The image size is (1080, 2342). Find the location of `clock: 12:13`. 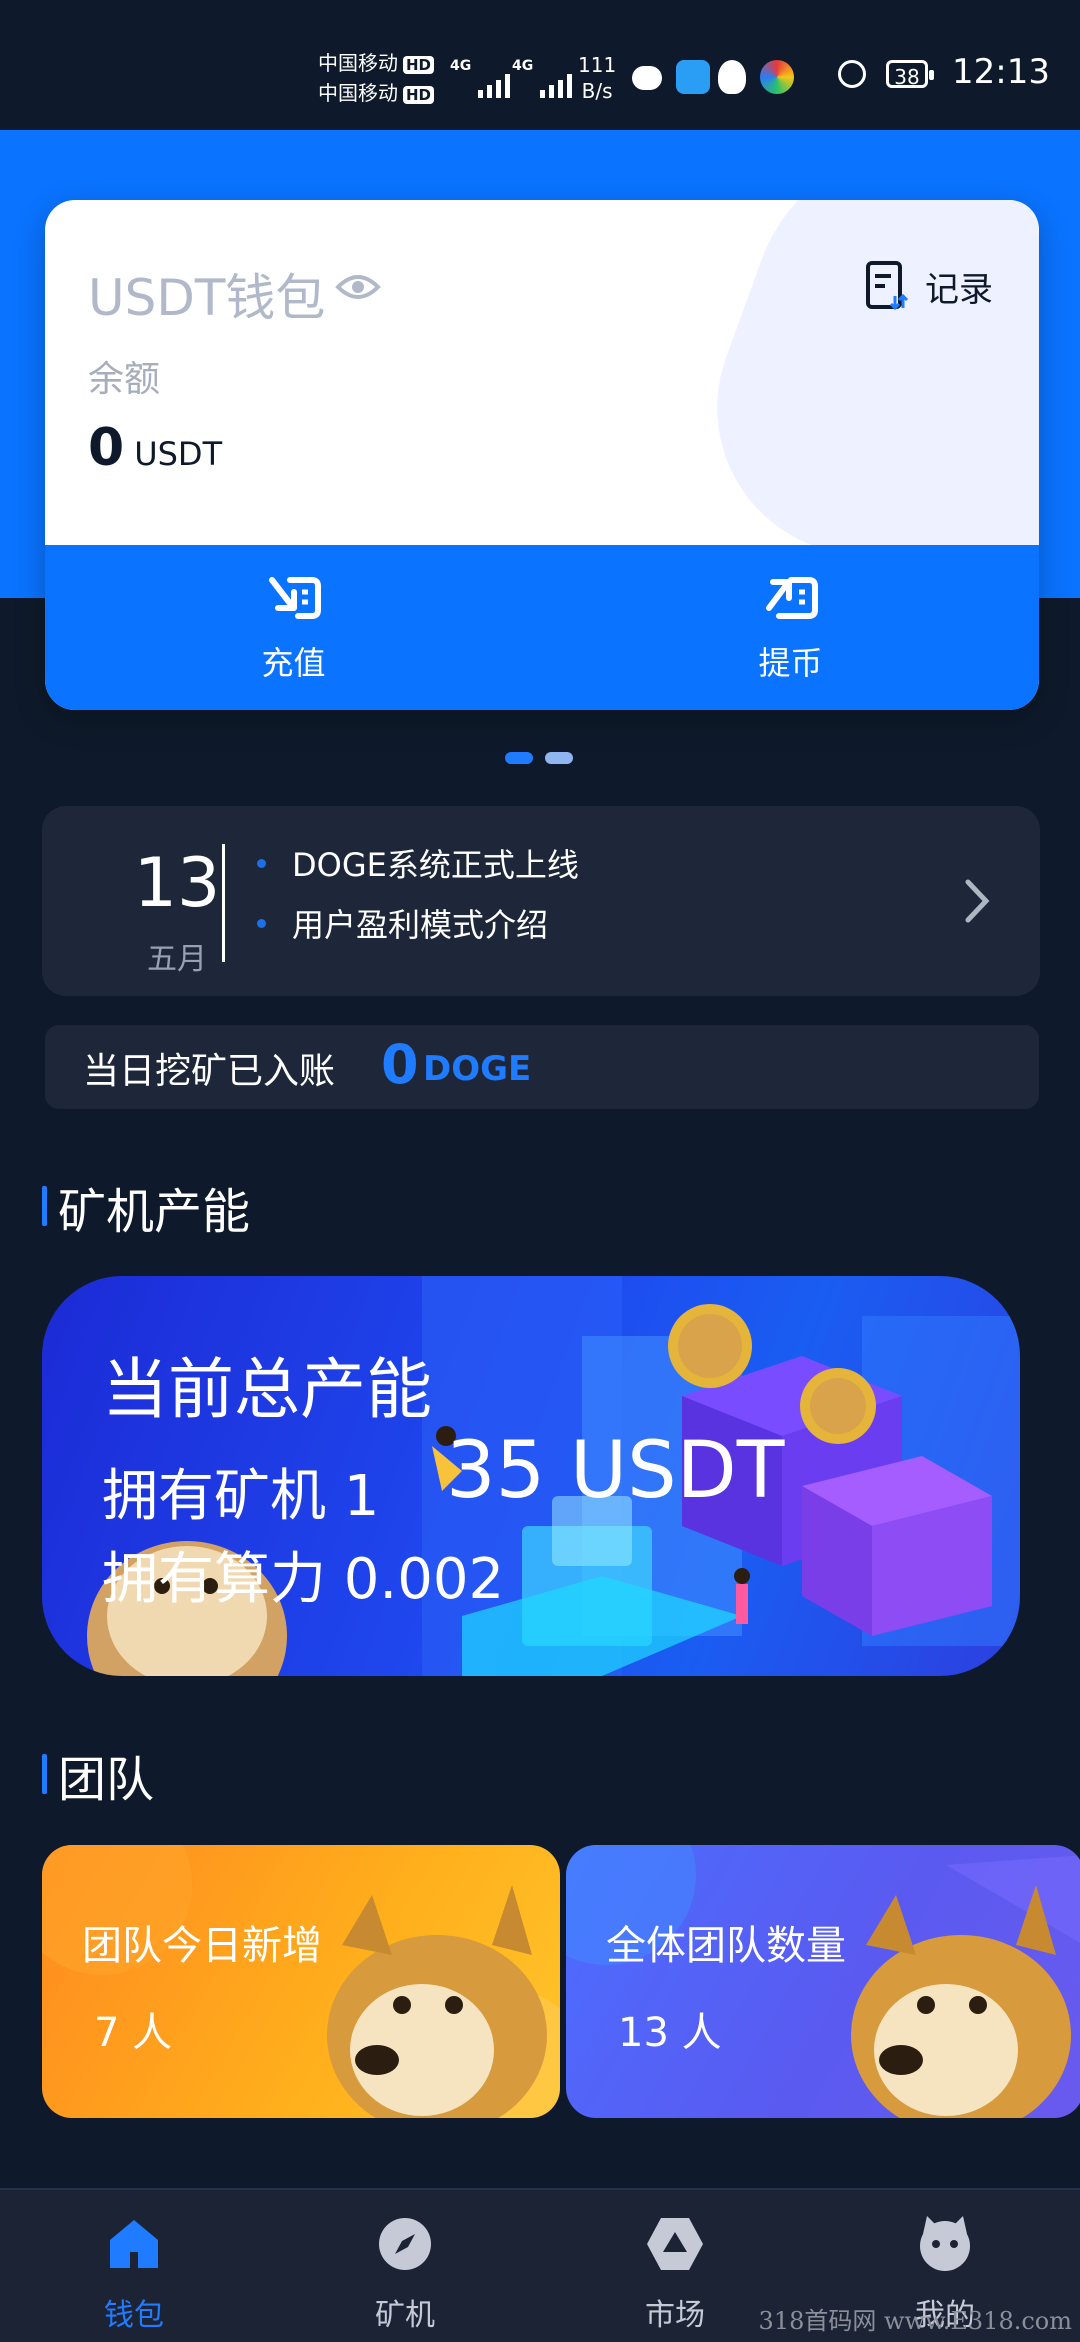

clock: 12:13 is located at coordinates (1001, 72).